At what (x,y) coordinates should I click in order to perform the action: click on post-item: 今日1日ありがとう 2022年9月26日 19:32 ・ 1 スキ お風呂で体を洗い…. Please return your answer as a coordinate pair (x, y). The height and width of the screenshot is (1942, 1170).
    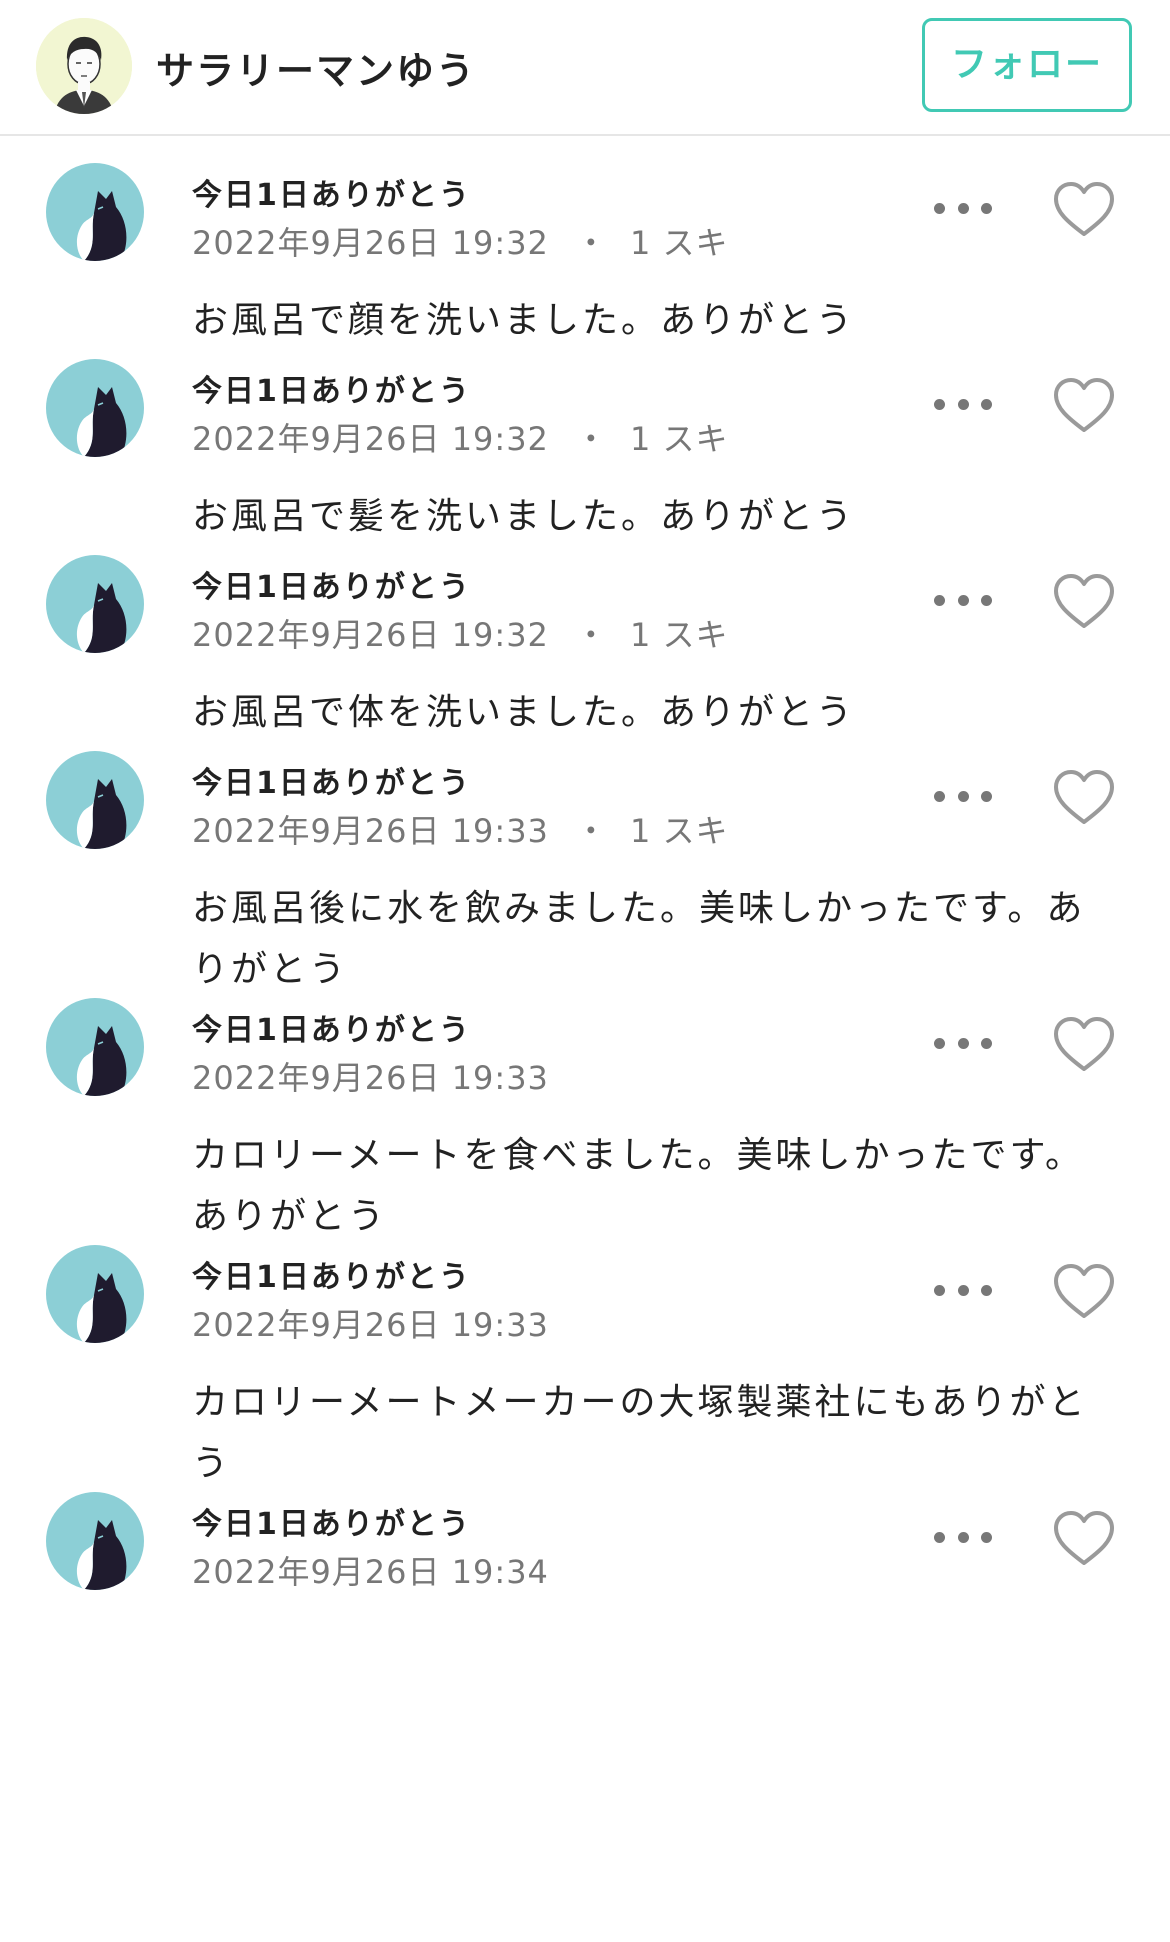
    Looking at the image, I should click on (585, 630).